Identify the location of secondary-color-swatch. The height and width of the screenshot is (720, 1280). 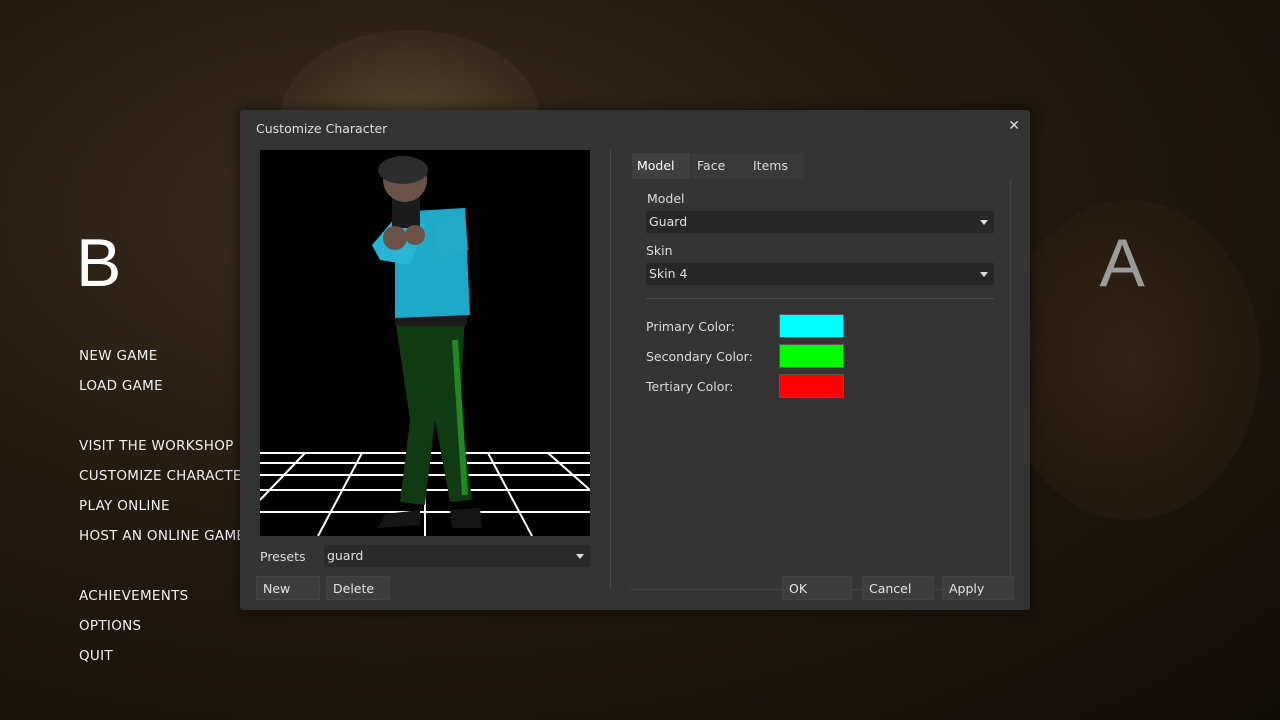
(811, 356).